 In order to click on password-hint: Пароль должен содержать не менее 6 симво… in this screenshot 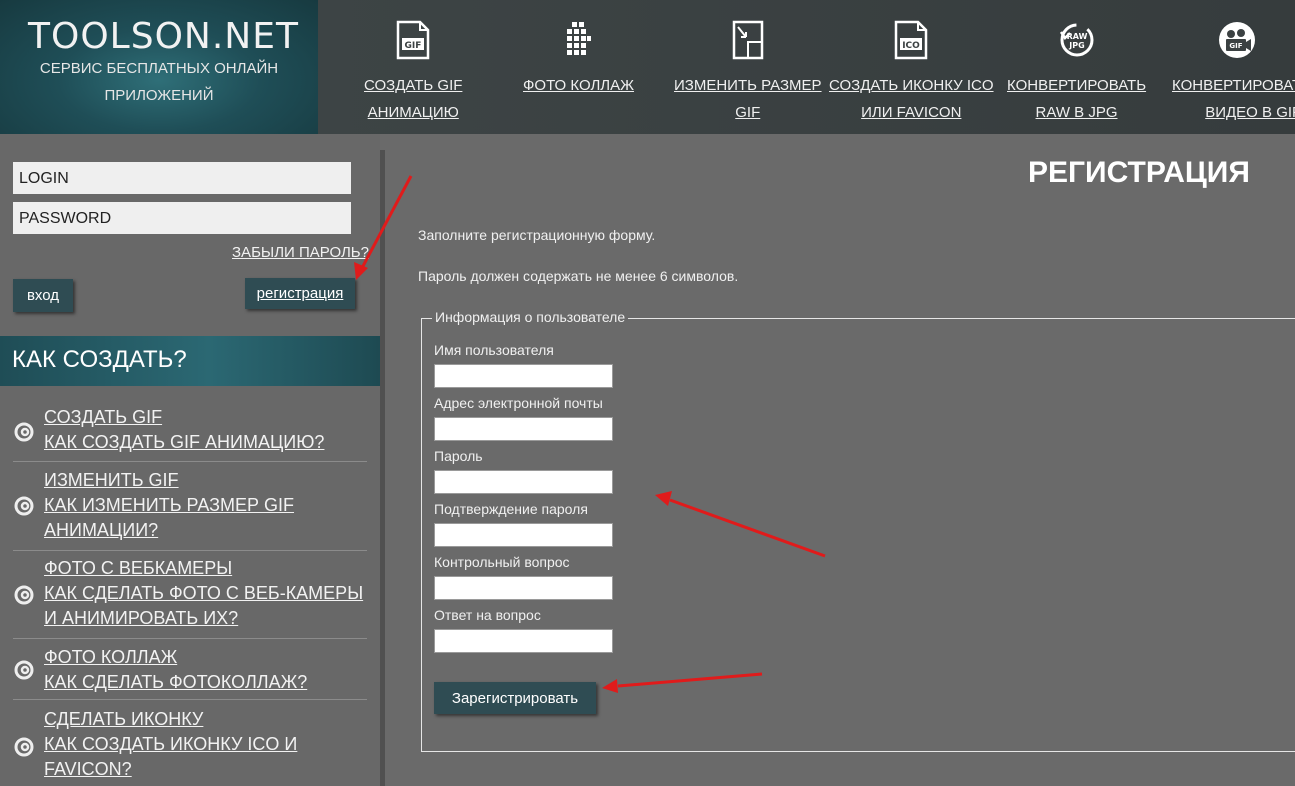, I will do `click(578, 276)`.